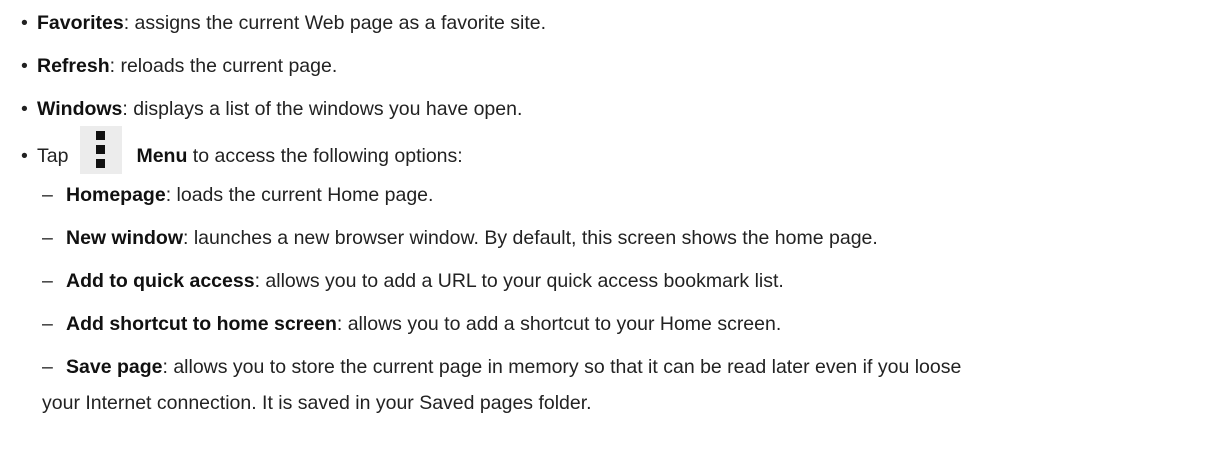  Describe the element at coordinates (53, 156) in the screenshot. I see `tap-prefix: Tap` at that location.